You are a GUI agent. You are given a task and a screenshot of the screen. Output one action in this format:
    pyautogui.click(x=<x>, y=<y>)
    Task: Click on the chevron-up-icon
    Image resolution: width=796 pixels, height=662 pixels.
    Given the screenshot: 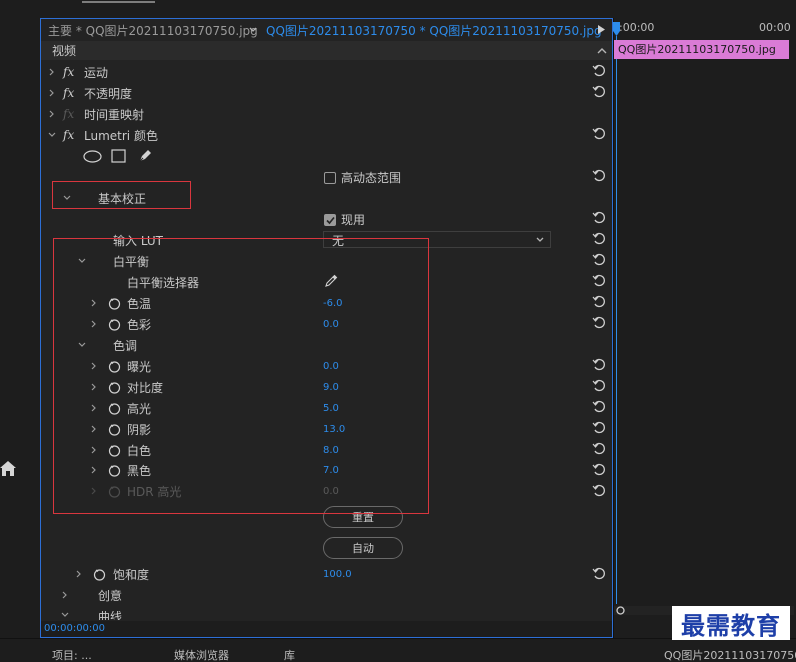 What is the action you would take?
    pyautogui.click(x=602, y=50)
    